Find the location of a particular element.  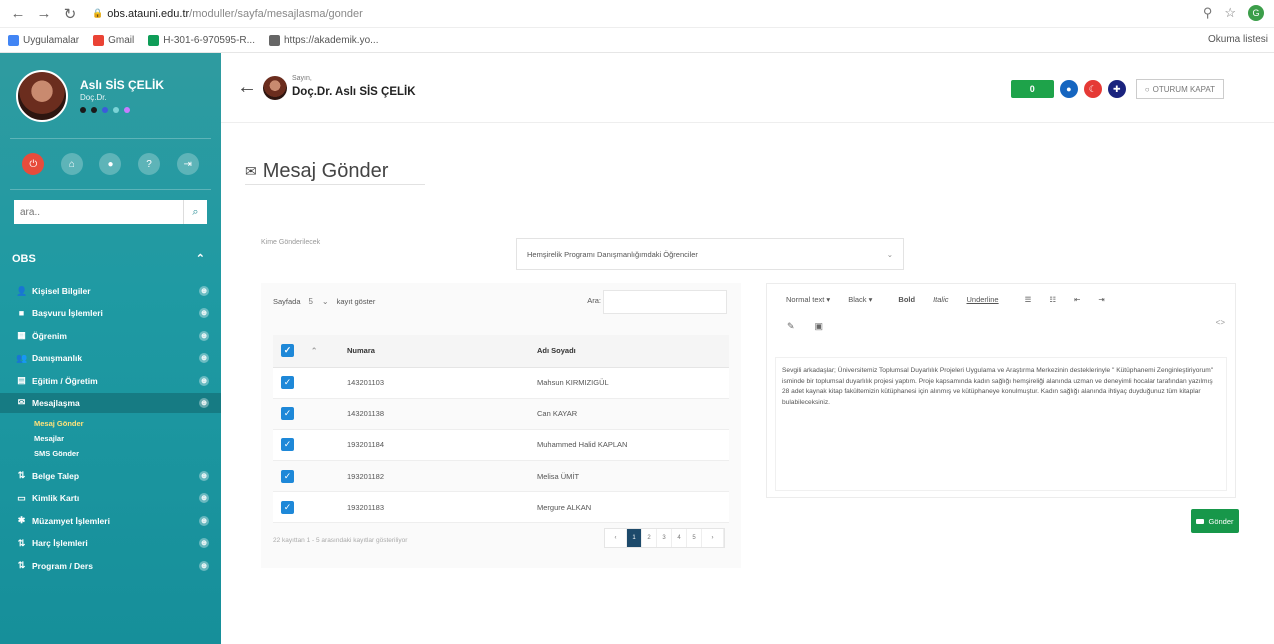

table-search-input is located at coordinates (665, 302).